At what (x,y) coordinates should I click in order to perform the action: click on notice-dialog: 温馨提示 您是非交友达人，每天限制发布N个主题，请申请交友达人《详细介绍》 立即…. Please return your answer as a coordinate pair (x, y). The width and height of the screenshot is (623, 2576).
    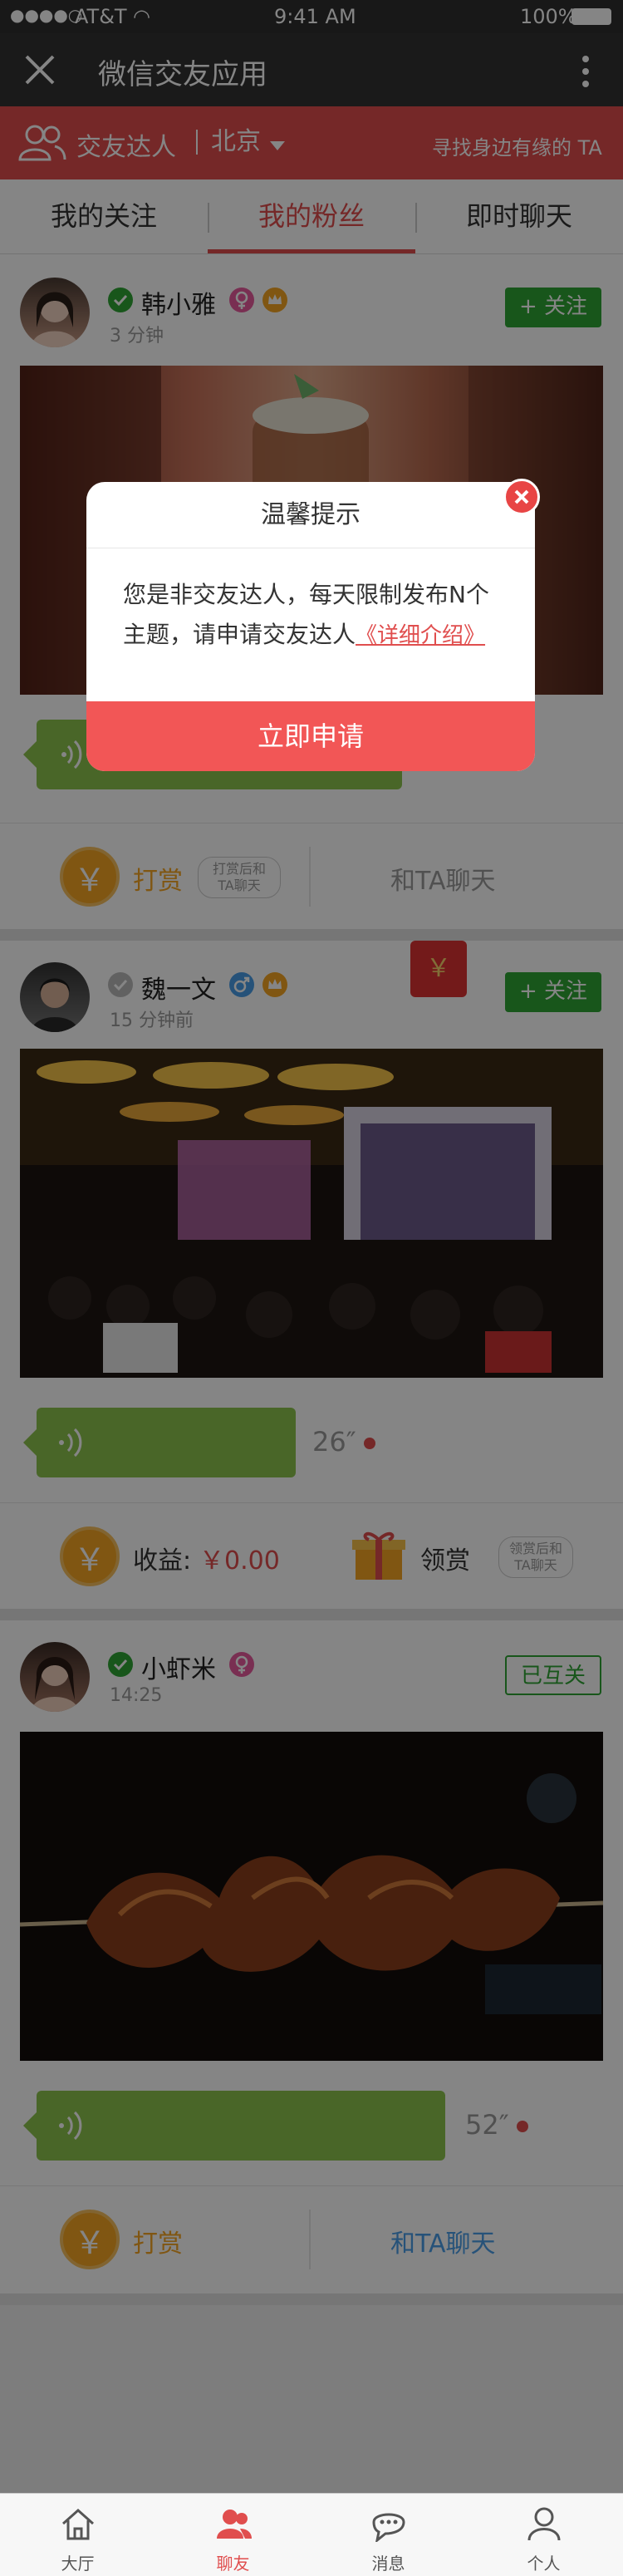
    Looking at the image, I should click on (310, 626).